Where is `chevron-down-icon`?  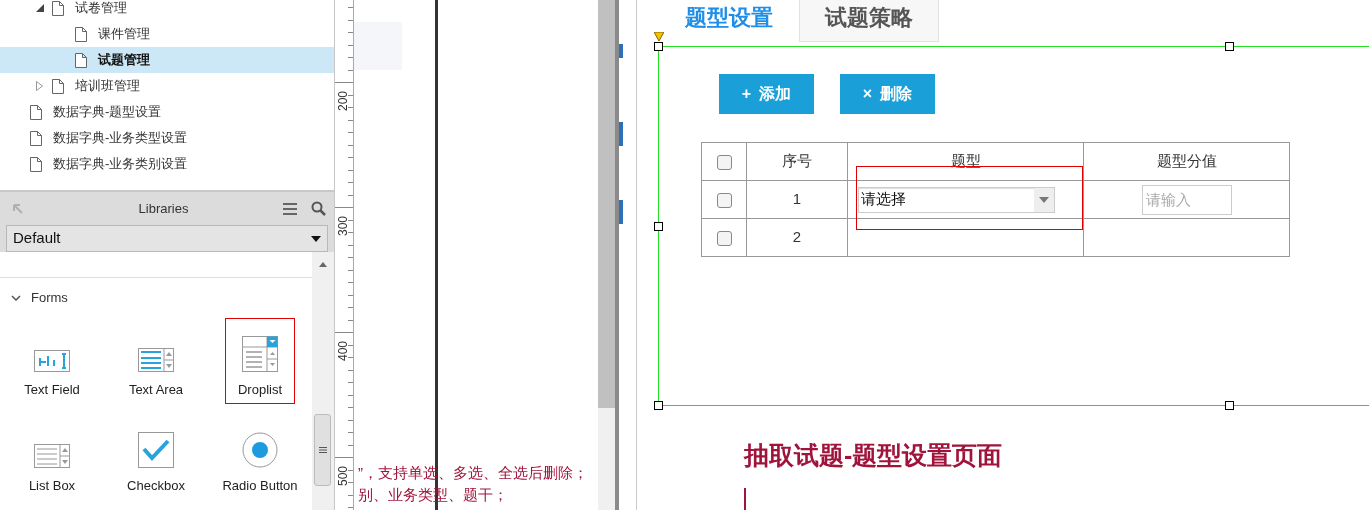 chevron-down-icon is located at coordinates (16, 298).